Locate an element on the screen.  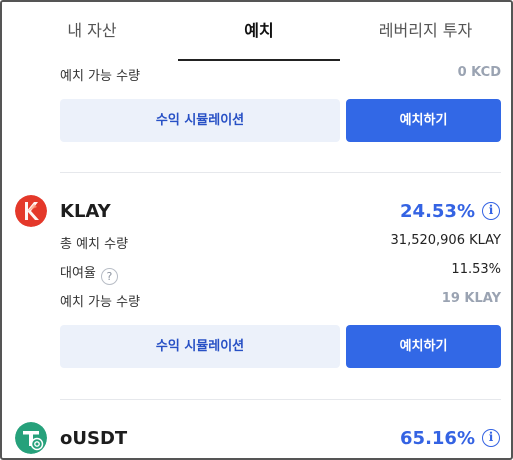
ousdt-logo-icon is located at coordinates (31, 438).